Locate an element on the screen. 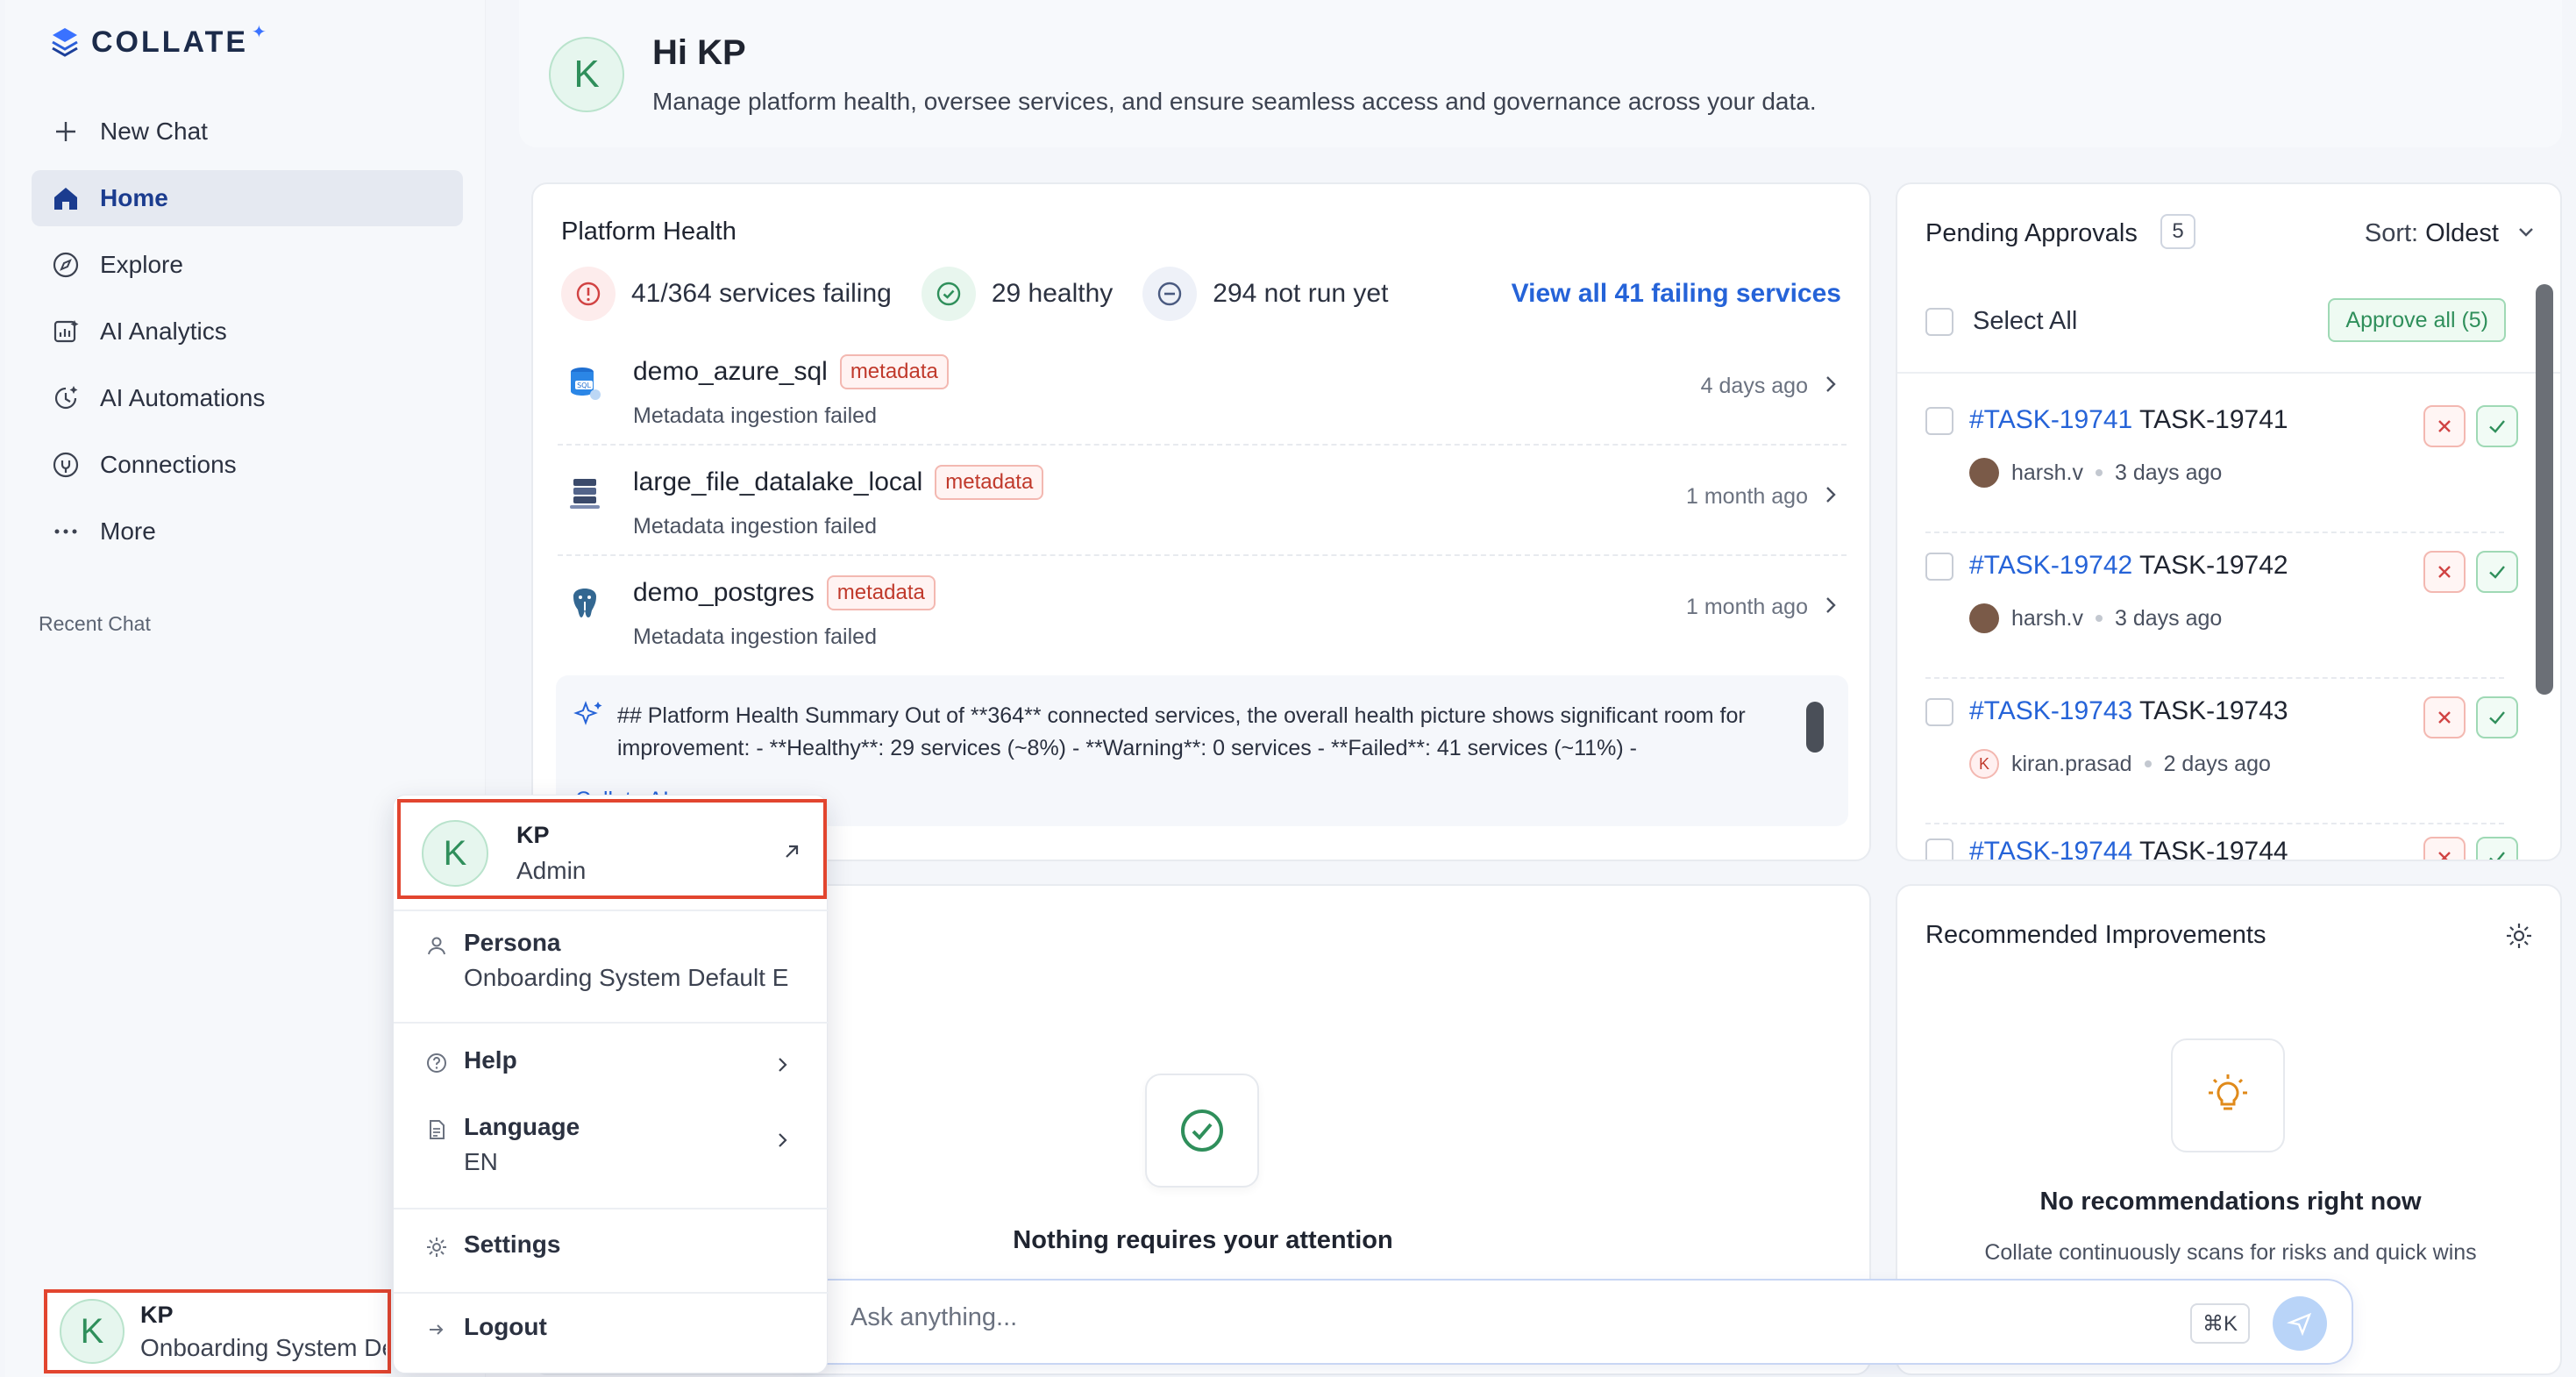 This screenshot has height=1377, width=2576. profile-menu-header: K KP Admin is located at coordinates (612, 849).